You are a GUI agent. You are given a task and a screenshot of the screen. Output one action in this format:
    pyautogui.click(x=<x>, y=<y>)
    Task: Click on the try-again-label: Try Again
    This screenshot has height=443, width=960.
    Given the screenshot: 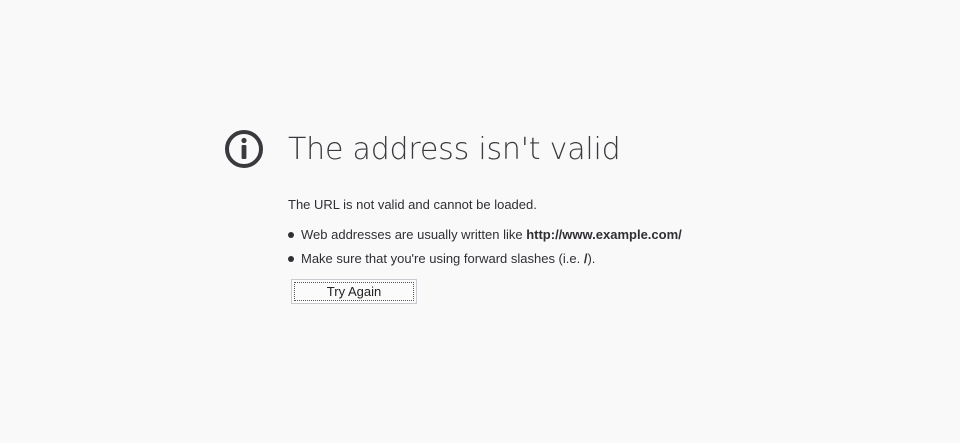 What is the action you would take?
    pyautogui.click(x=354, y=291)
    